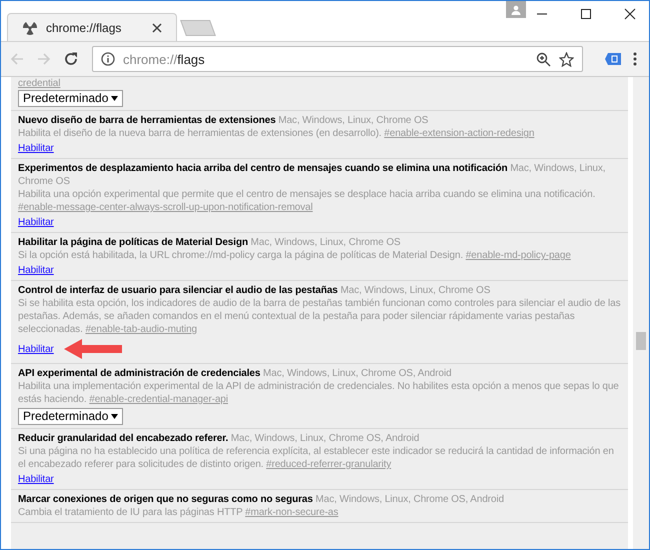  What do you see at coordinates (543, 59) in the screenshot?
I see `zoom-icon` at bounding box center [543, 59].